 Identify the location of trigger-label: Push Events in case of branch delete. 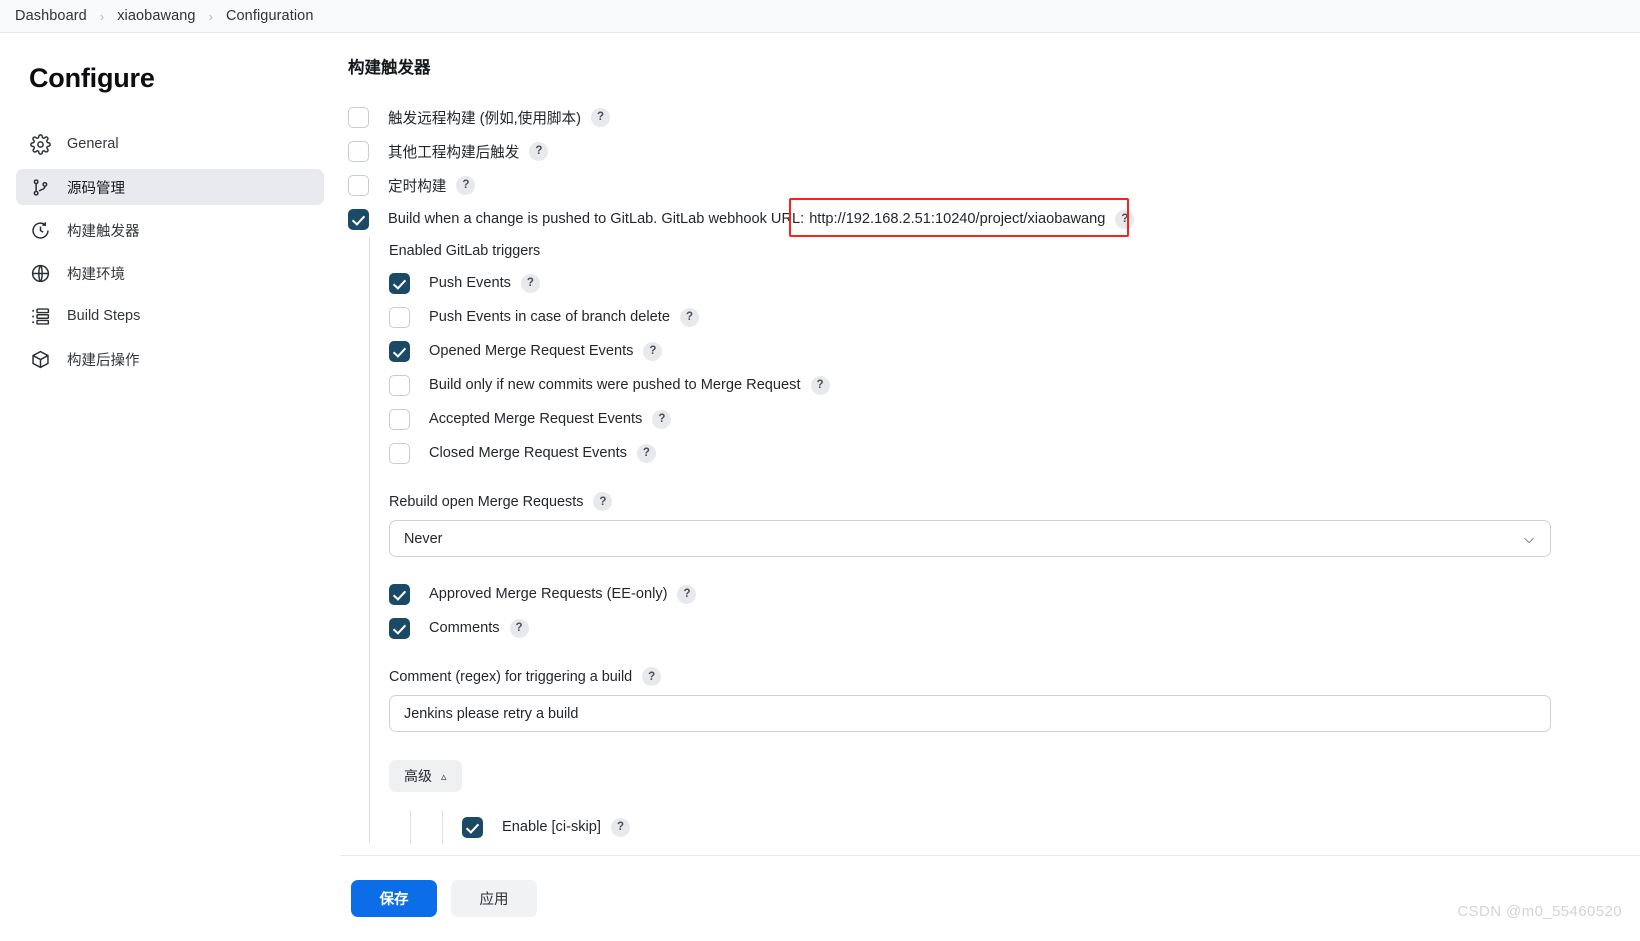
(549, 317).